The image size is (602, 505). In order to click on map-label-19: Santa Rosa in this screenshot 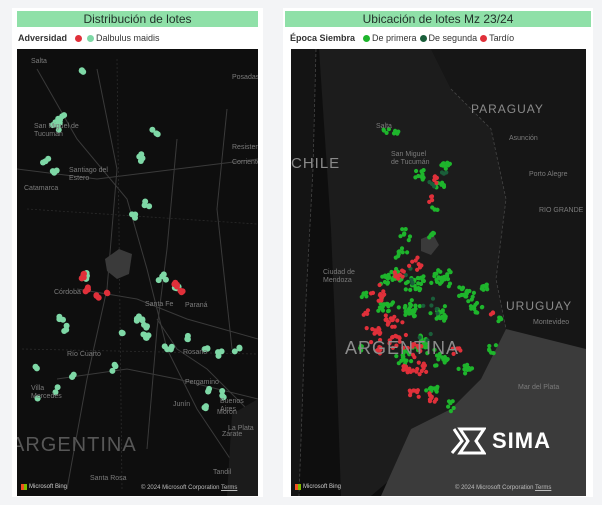, I will do `click(108, 478)`.